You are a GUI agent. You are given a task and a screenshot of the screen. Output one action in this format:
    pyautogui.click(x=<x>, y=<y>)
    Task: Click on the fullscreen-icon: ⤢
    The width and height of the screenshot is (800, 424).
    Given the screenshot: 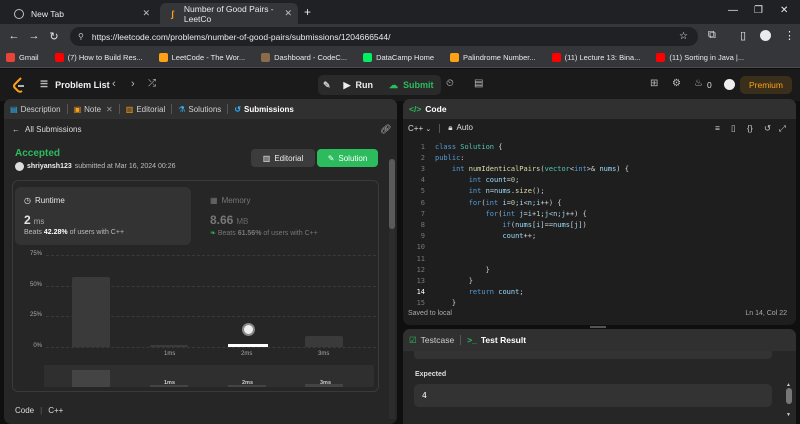 What is the action you would take?
    pyautogui.click(x=782, y=128)
    